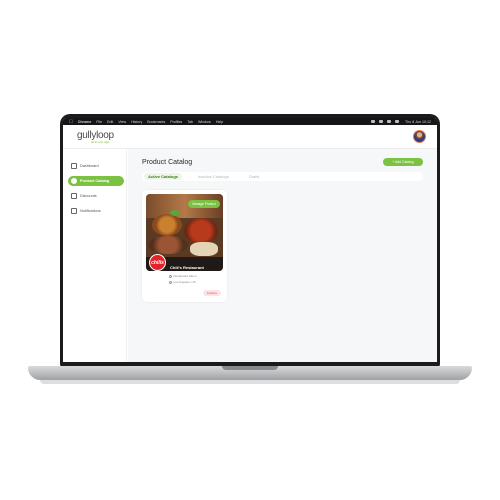 Image resolution: width=500 pixels, height=500 pixels. What do you see at coordinates (403, 162) in the screenshot?
I see `add-catalog-button: + Add Catalog` at bounding box center [403, 162].